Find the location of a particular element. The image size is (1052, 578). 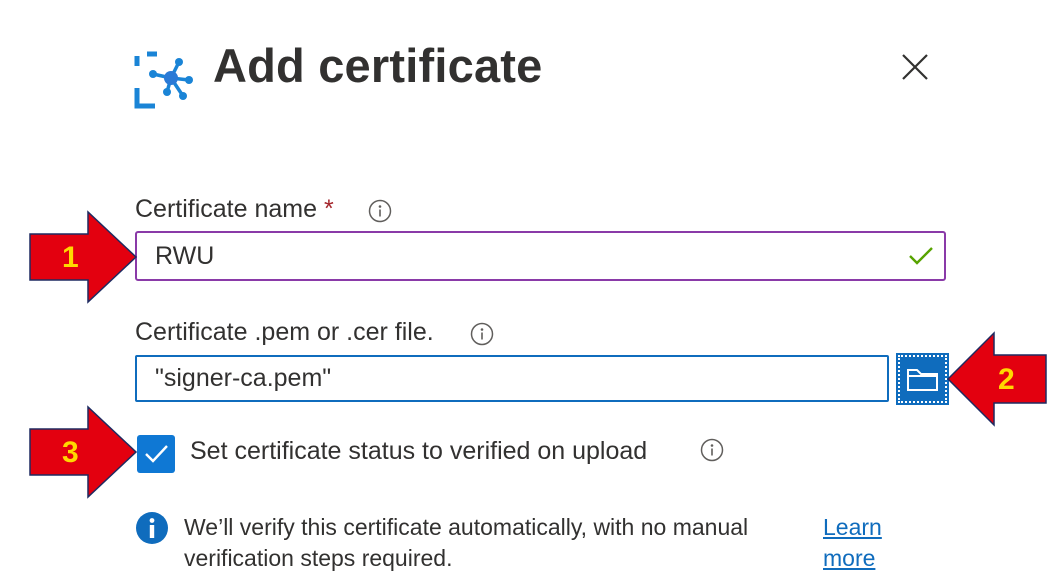

annotation-arrow-3: 3 is located at coordinates (81, 452).